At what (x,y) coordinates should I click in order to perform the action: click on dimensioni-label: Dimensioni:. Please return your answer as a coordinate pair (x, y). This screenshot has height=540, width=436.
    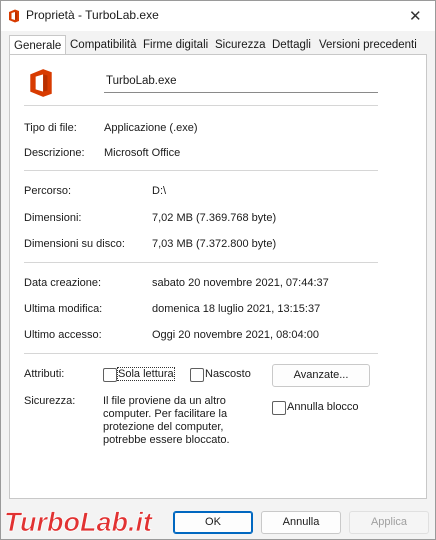
    Looking at the image, I should click on (53, 218).